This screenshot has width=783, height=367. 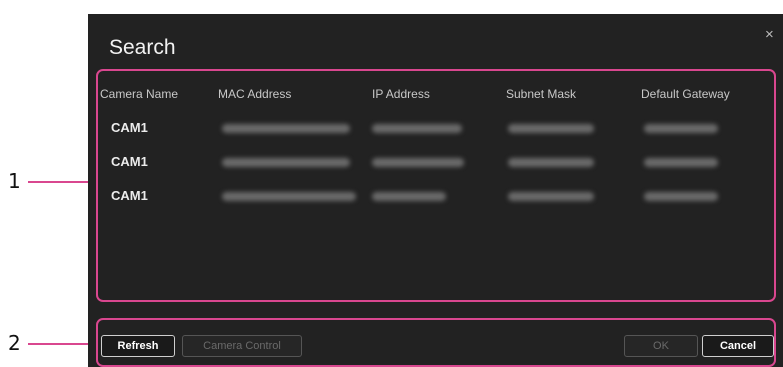 I want to click on column-header-default-gateway: Default Gateway, so click(x=685, y=94).